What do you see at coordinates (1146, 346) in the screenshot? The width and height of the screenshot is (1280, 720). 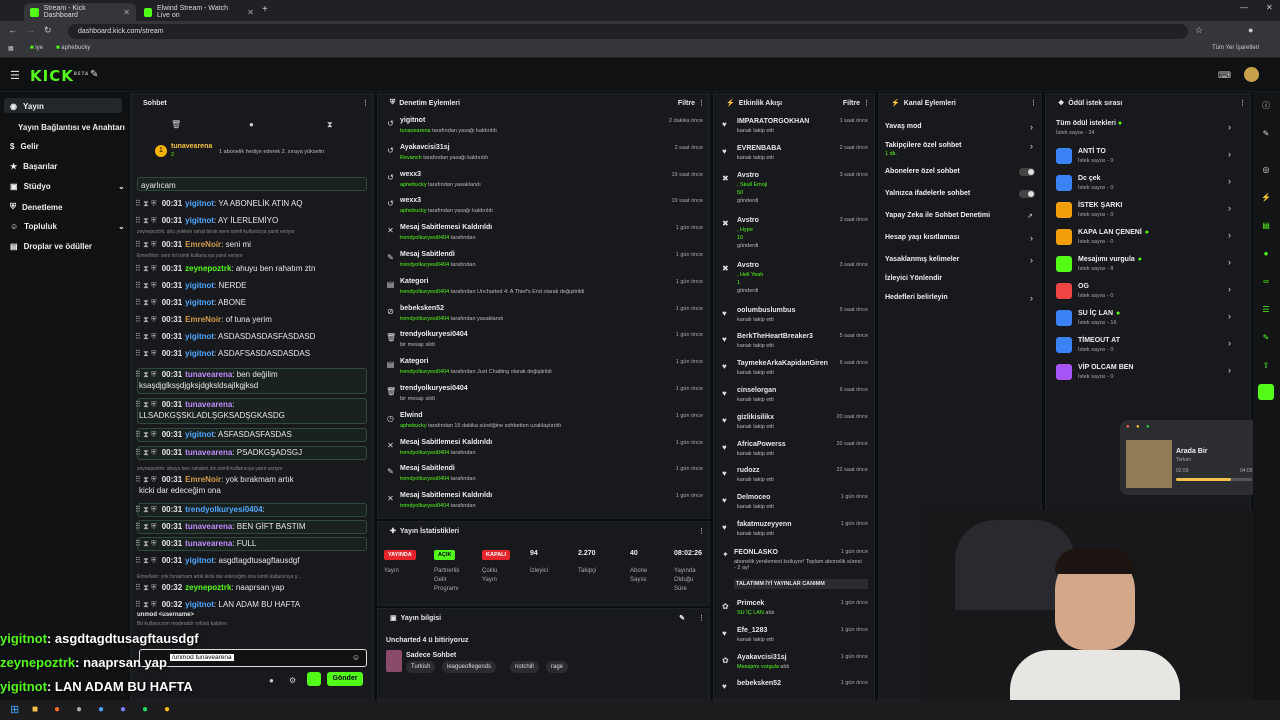 I see `reward-item: TİMEOUT AT İstek sayısı - 0` at bounding box center [1146, 346].